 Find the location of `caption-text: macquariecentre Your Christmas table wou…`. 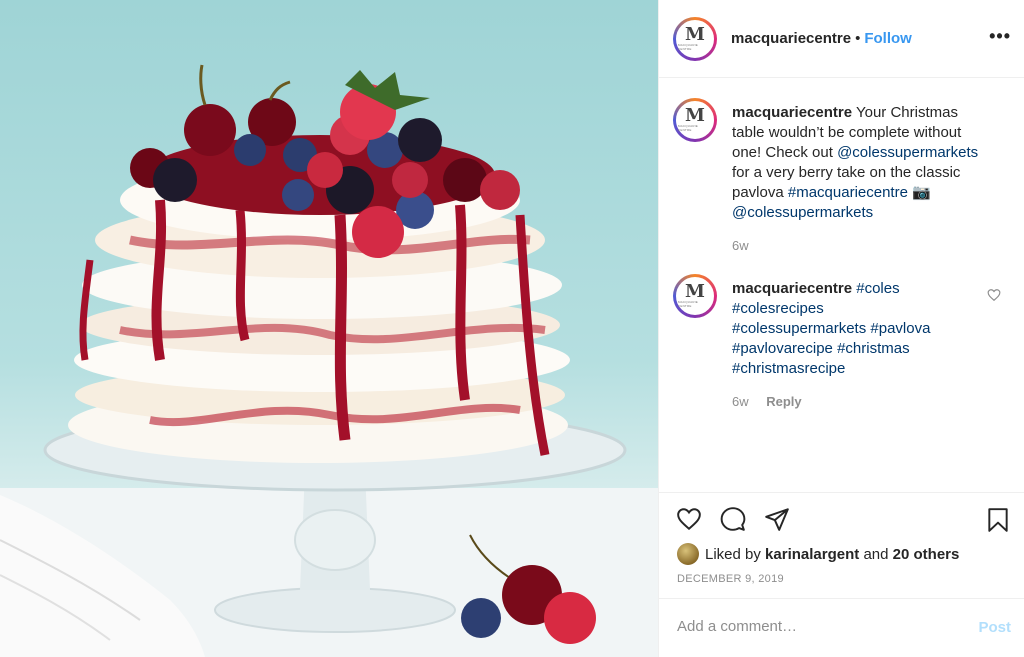

caption-text: macquariecentre Your Christmas table wou… is located at coordinates (862, 163).